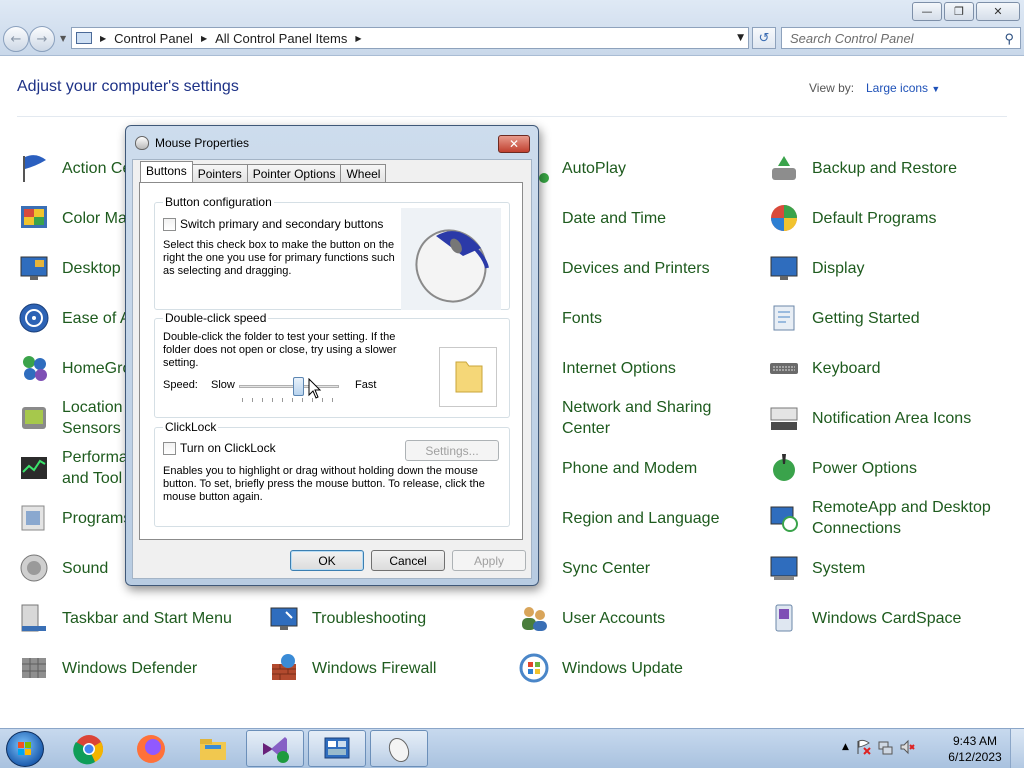 Image resolution: width=1024 pixels, height=768 pixels. What do you see at coordinates (219, 173) in the screenshot?
I see `tab-pointers: Pointers` at bounding box center [219, 173].